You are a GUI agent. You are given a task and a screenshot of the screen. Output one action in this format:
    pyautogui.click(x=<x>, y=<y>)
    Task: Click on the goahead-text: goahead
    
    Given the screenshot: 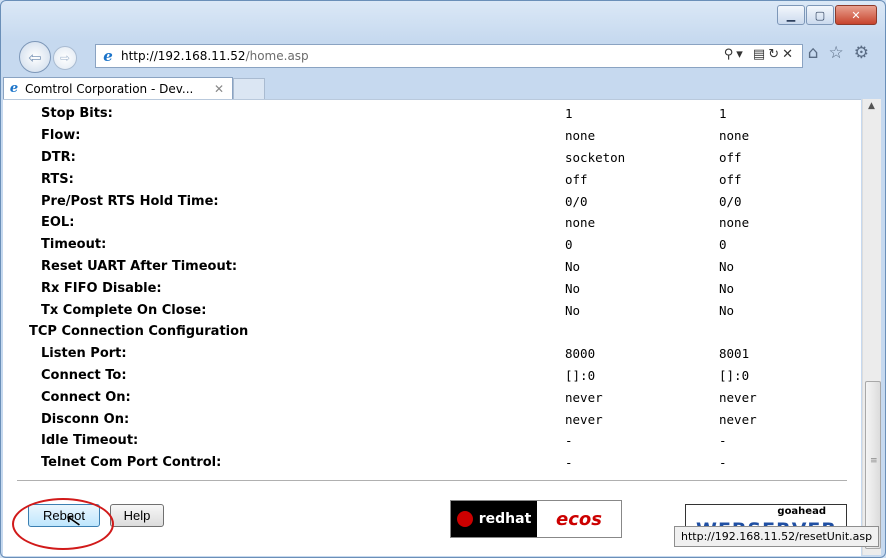 What is the action you would take?
    pyautogui.click(x=801, y=511)
    